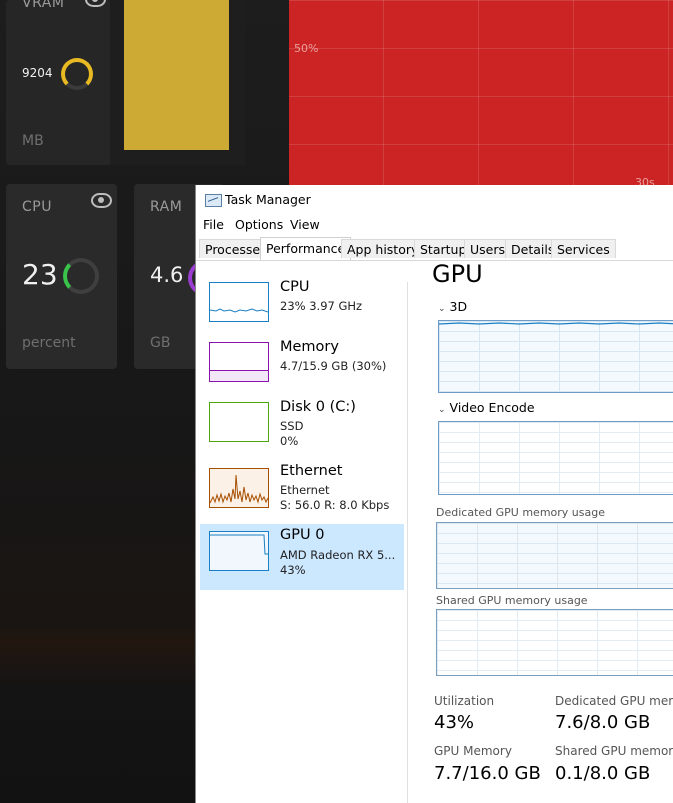 This screenshot has height=803, width=673. I want to click on cpu-value: 23, so click(40, 274).